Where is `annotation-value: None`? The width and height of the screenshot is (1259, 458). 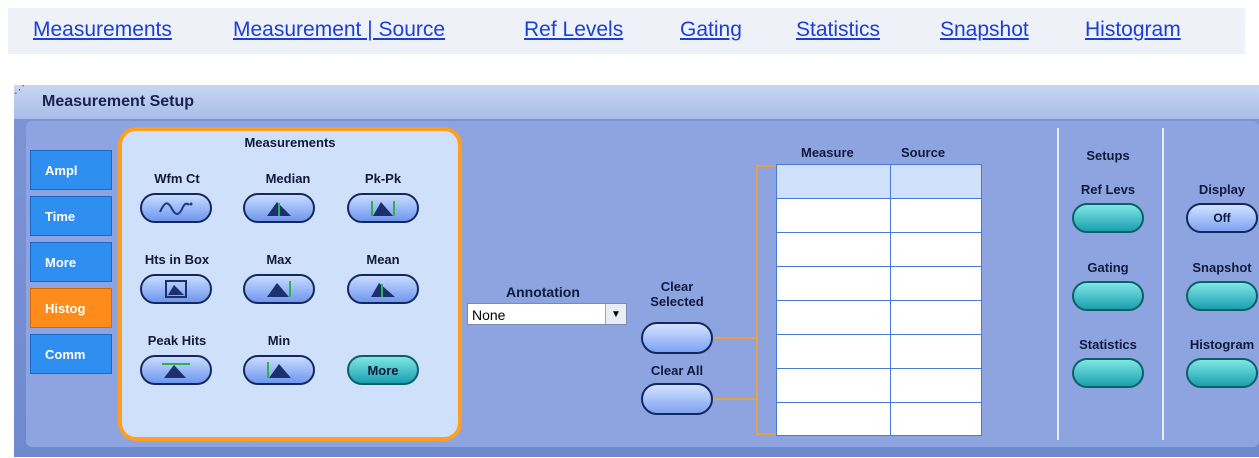
annotation-value: None is located at coordinates (489, 315).